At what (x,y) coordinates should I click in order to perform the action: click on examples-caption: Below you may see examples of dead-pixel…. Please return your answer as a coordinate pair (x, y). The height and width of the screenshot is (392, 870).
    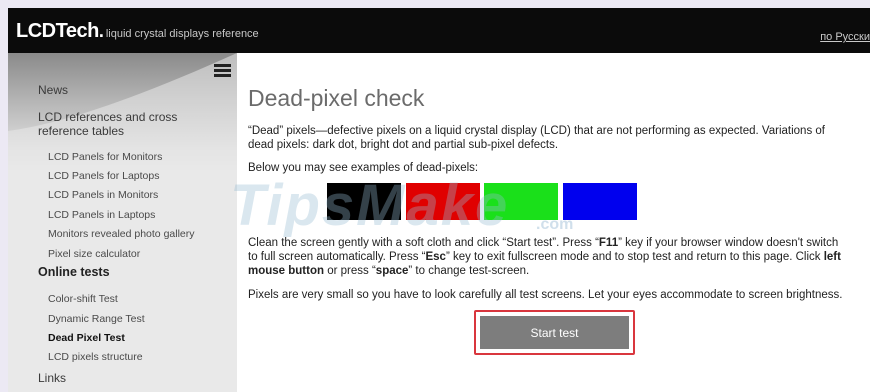
    Looking at the image, I should click on (363, 168).